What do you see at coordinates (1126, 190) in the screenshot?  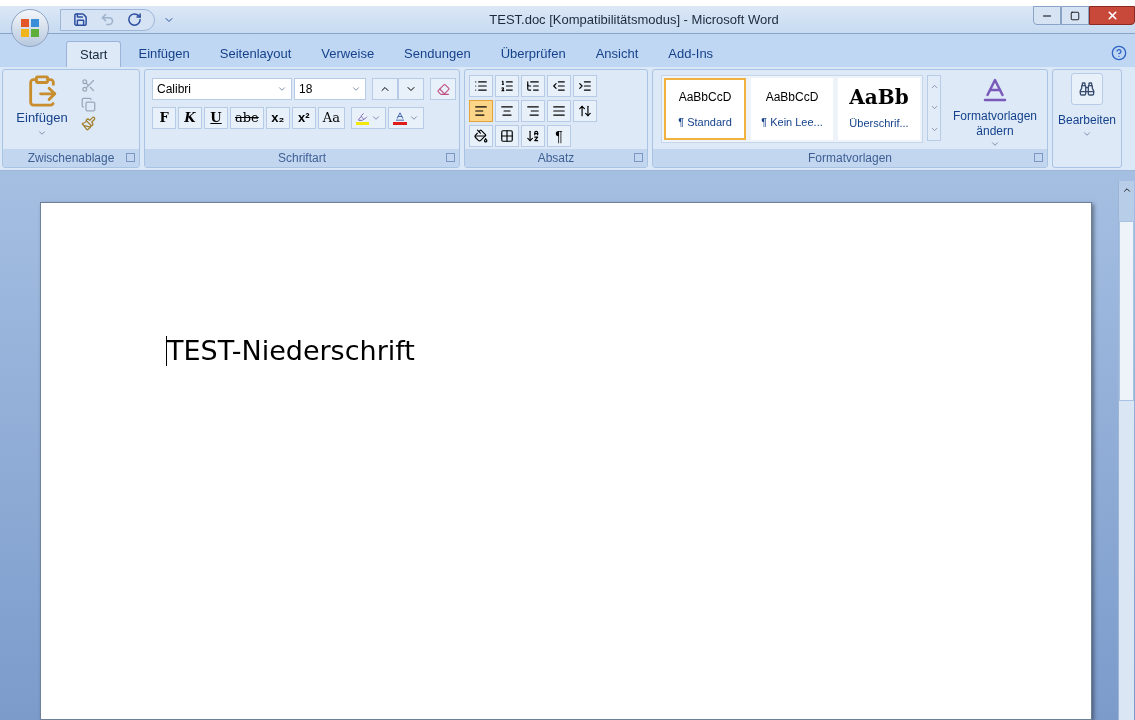 I see `up-chevron-icon` at bounding box center [1126, 190].